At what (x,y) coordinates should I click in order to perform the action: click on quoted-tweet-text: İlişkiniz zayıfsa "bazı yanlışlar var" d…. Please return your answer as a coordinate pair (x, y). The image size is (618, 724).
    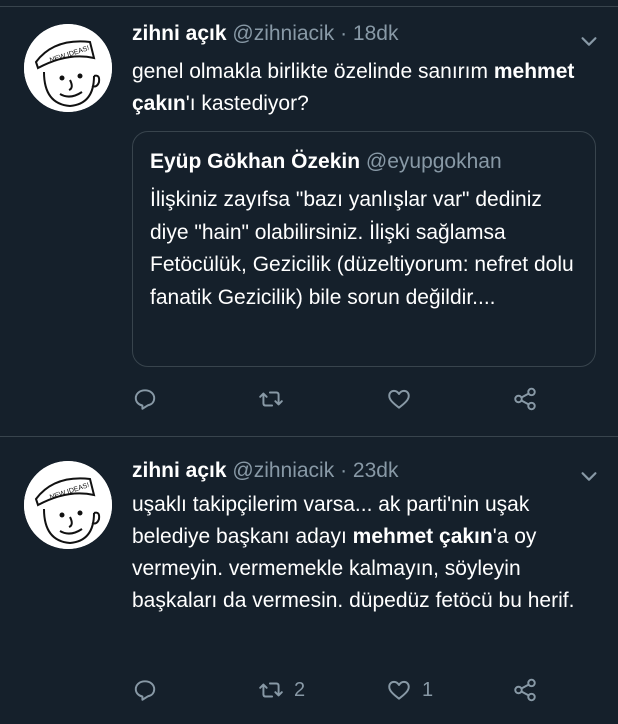
    Looking at the image, I should click on (362, 248).